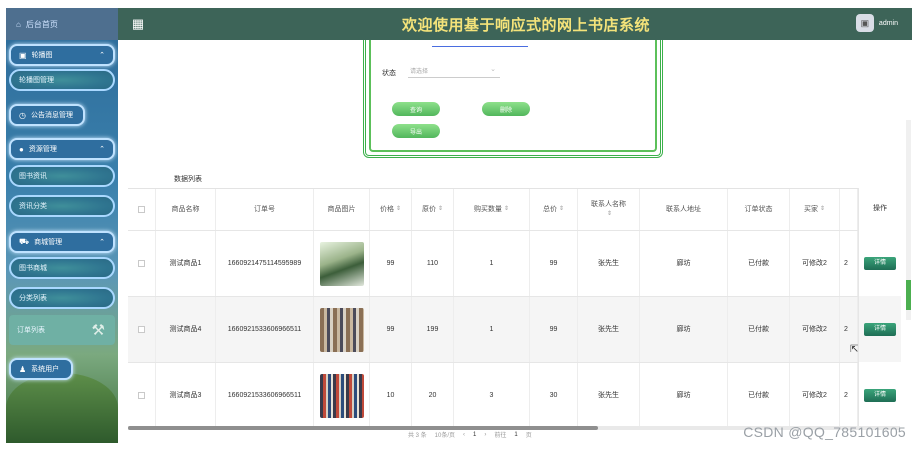 The height and width of the screenshot is (451, 920). What do you see at coordinates (42, 149) in the screenshot?
I see `sidebar-item-label: 资源管理` at bounding box center [42, 149].